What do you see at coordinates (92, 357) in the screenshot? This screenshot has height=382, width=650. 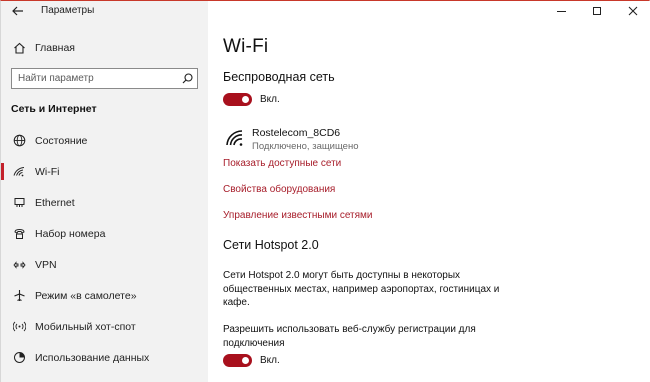 I see `sidebar-item-label: Использование данных` at bounding box center [92, 357].